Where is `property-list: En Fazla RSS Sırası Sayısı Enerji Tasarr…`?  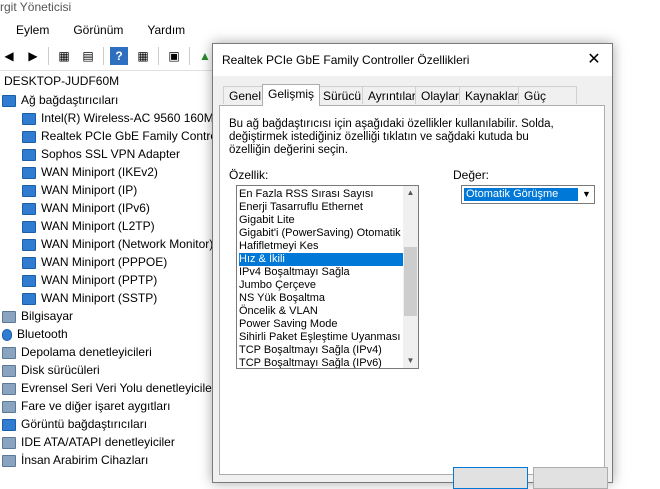
property-list: En Fazla RSS Sırası Sayısı Enerji Tasarr… is located at coordinates (327, 277).